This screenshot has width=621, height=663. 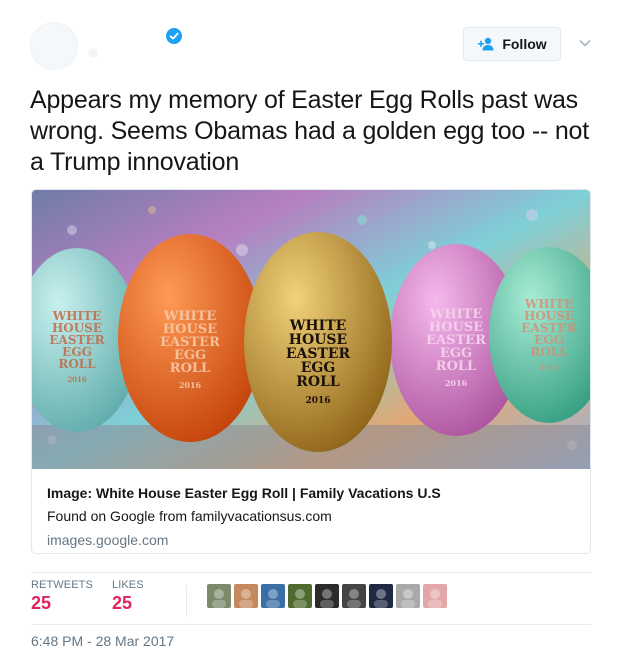 I want to click on verified-badge-icon, so click(x=174, y=36).